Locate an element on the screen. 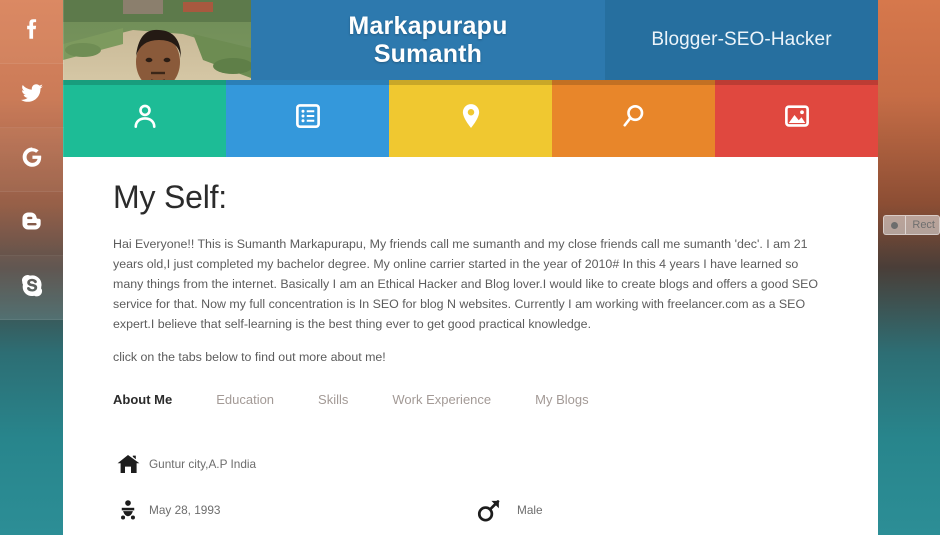  facebook-icon is located at coordinates (32, 31).